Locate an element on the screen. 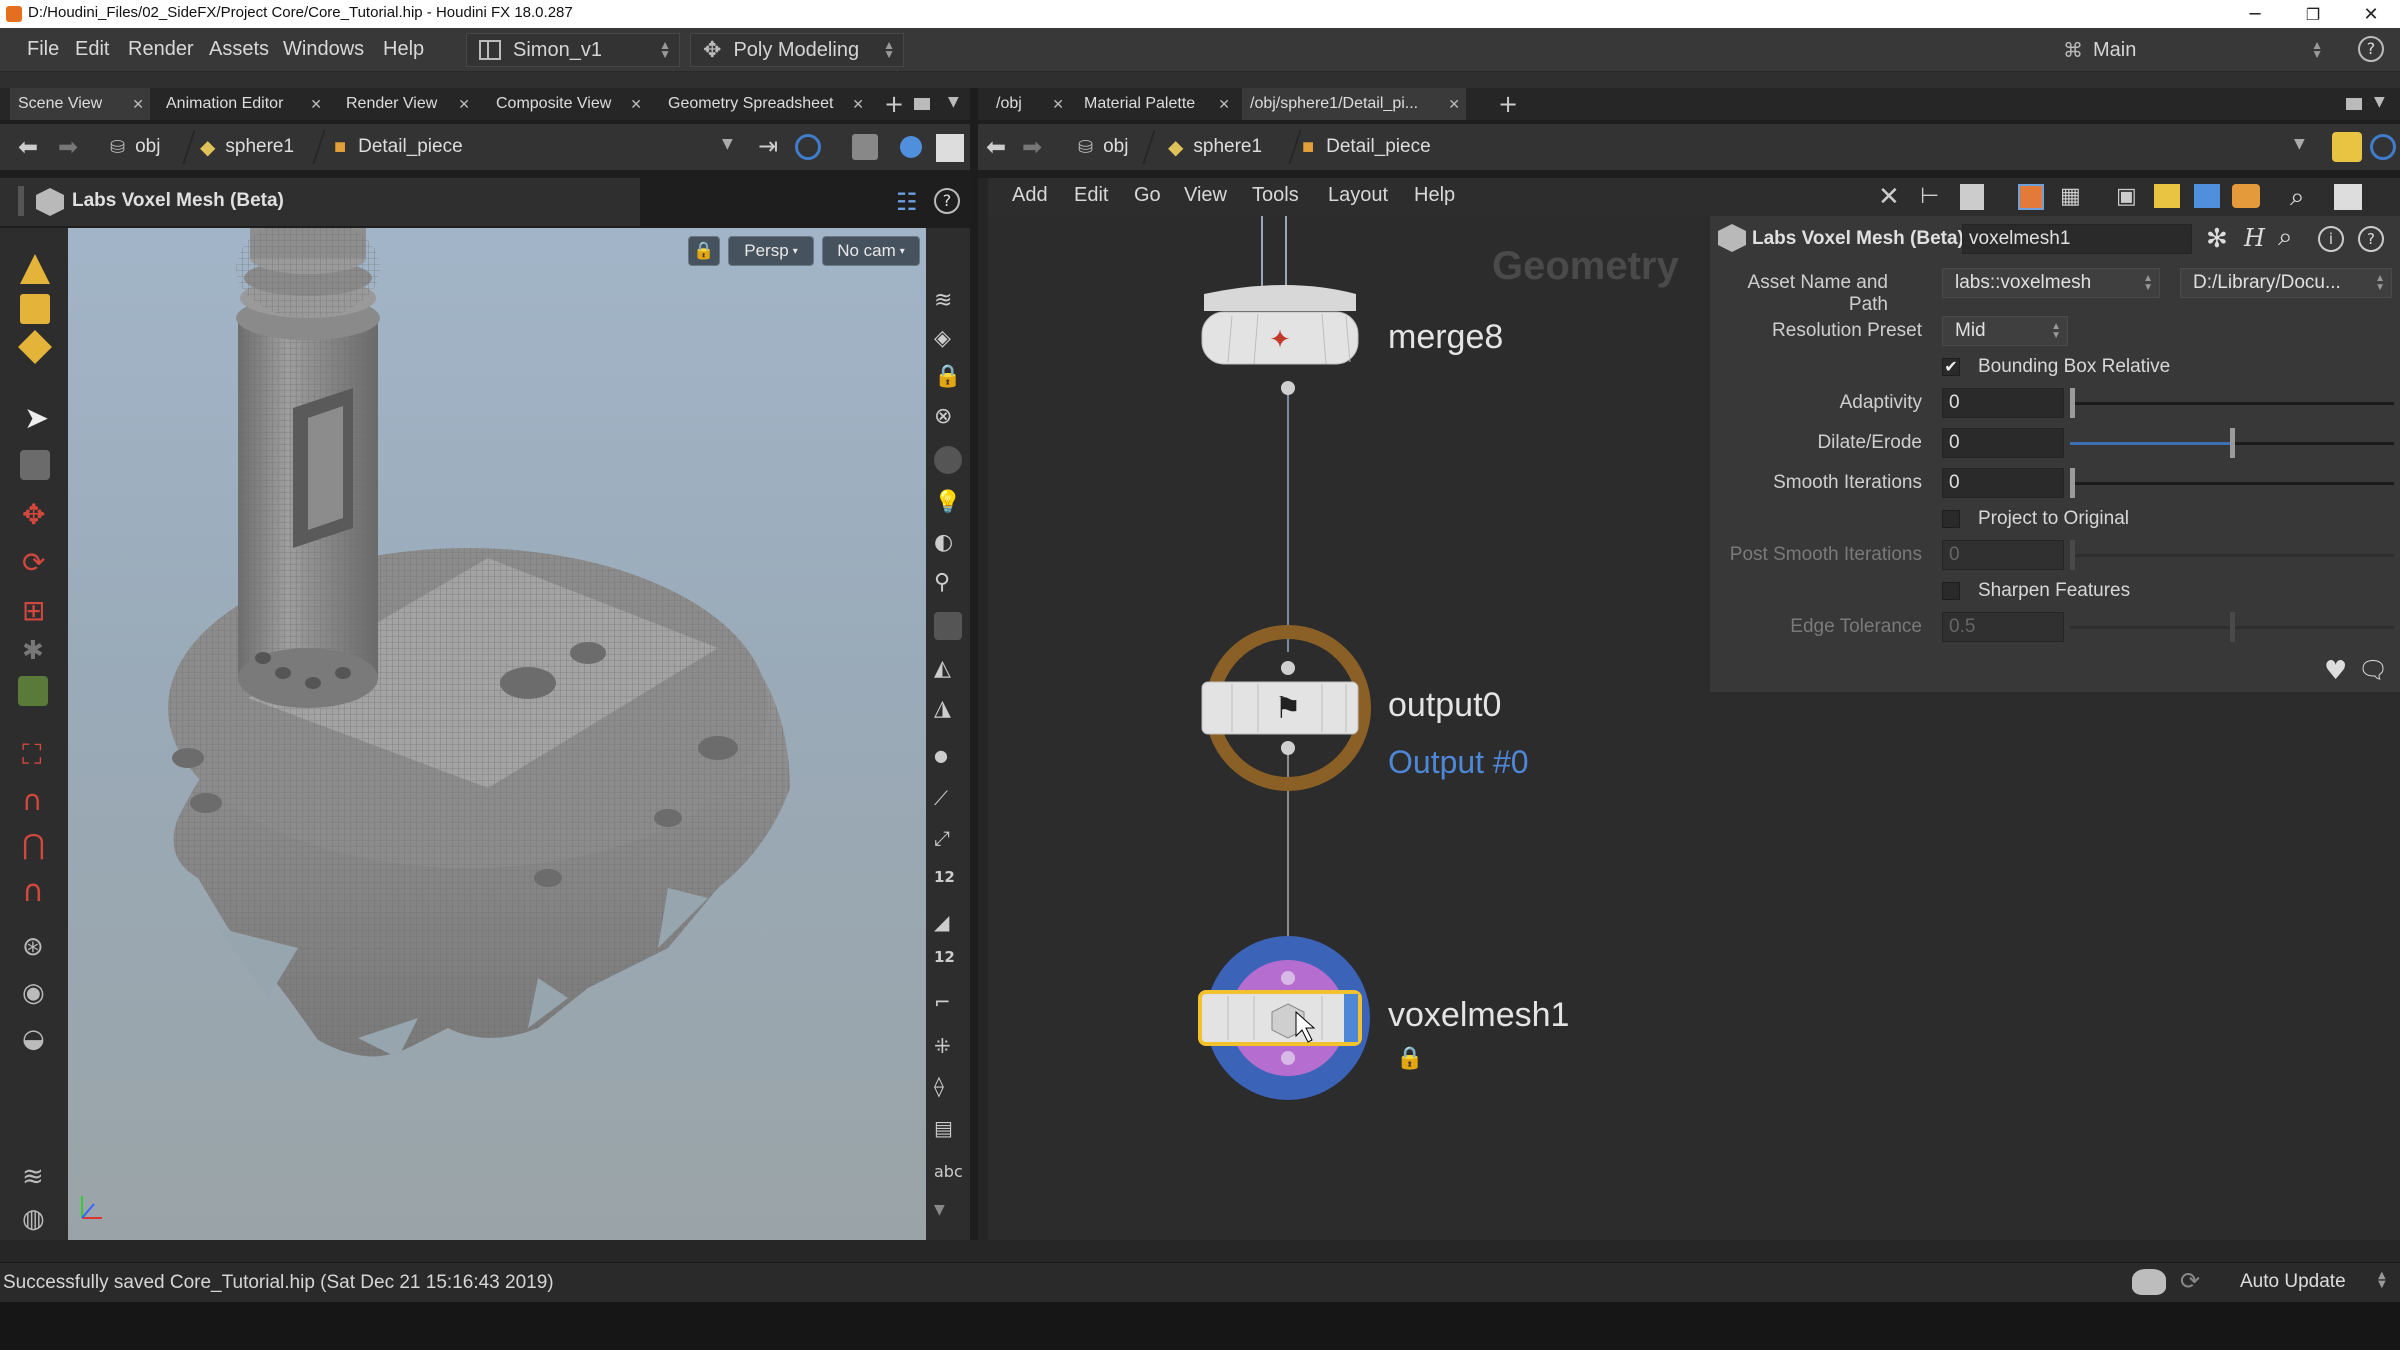 This screenshot has height=1350, width=2400. shading-icon is located at coordinates (911, 147).